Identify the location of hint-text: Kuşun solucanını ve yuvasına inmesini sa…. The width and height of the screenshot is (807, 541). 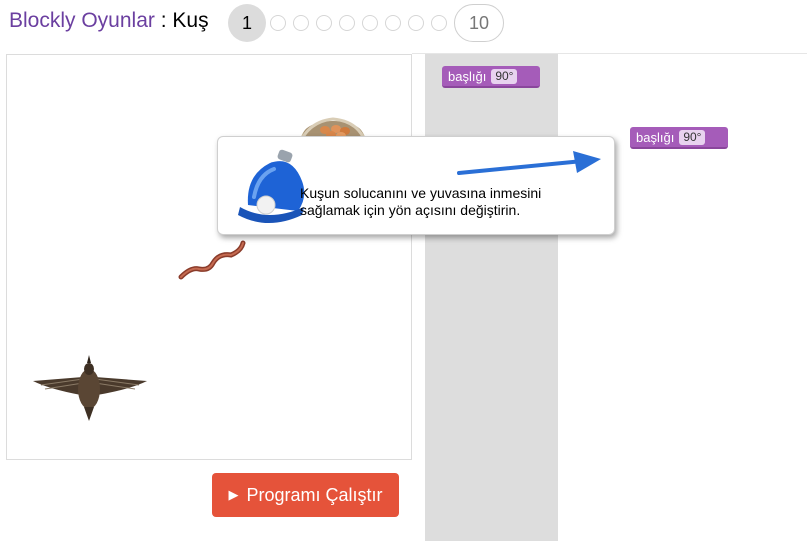
(450, 202).